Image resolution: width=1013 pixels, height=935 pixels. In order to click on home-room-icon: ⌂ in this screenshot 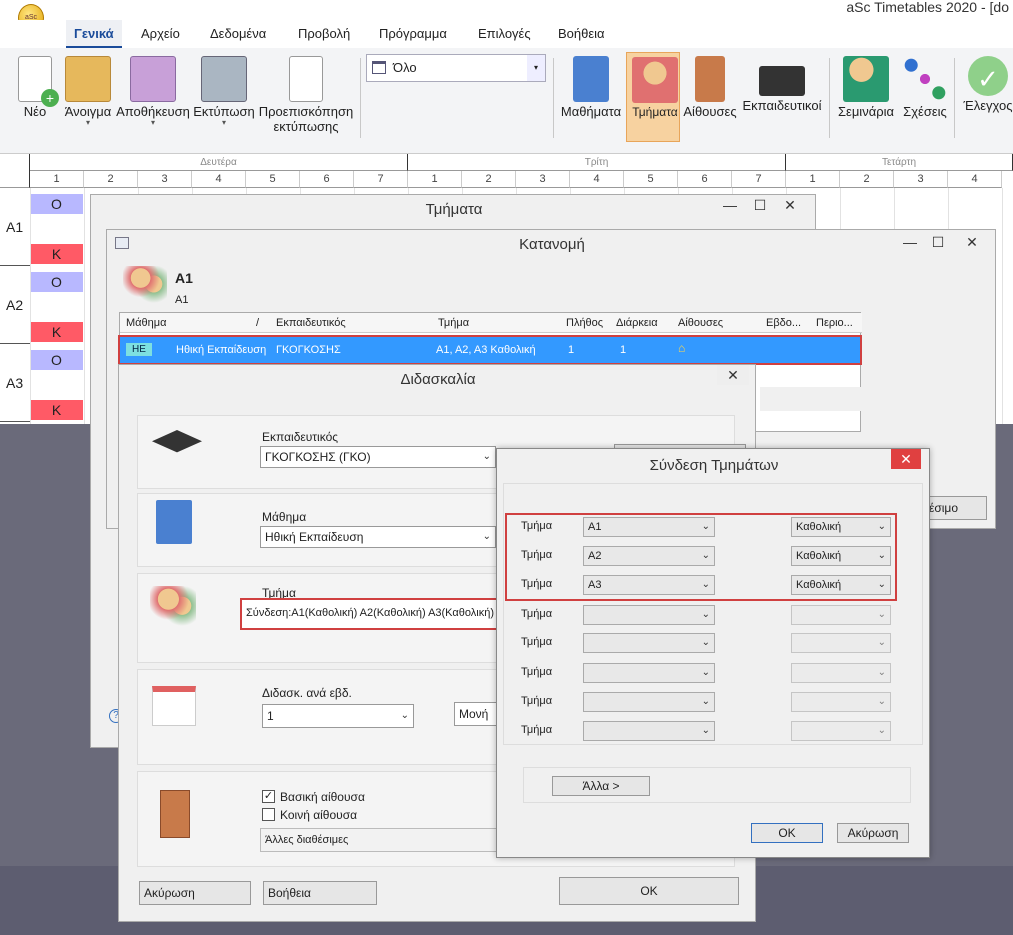, I will do `click(682, 348)`.